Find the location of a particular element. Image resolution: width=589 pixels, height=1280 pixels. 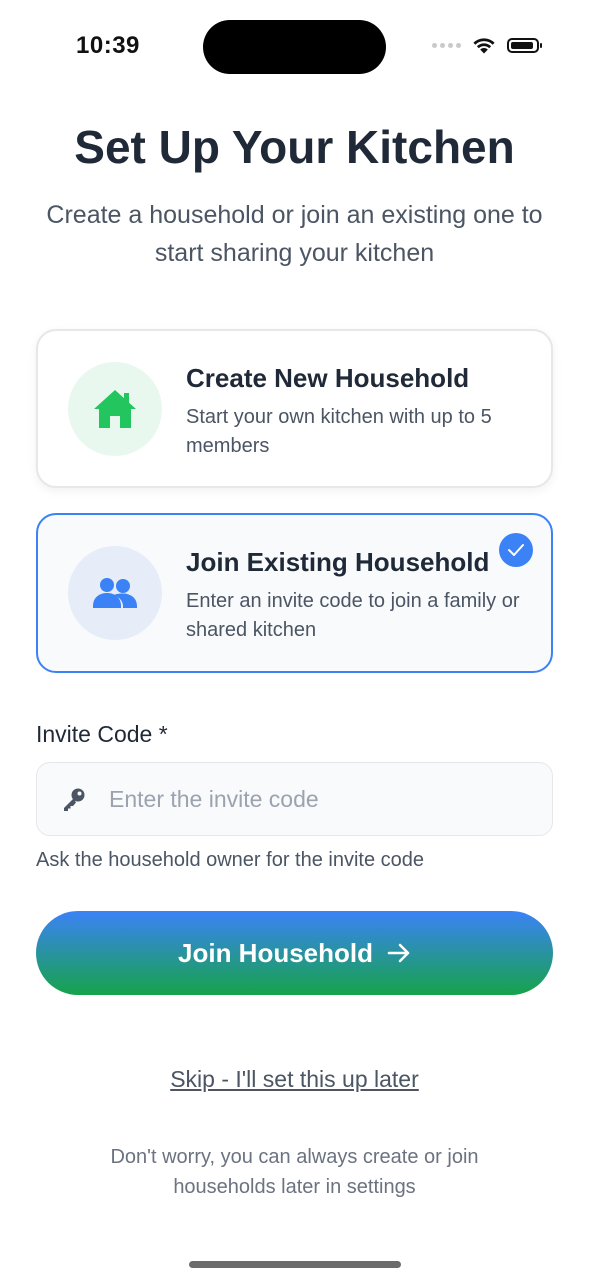

invite-code-field-wrapper is located at coordinates (294, 799).